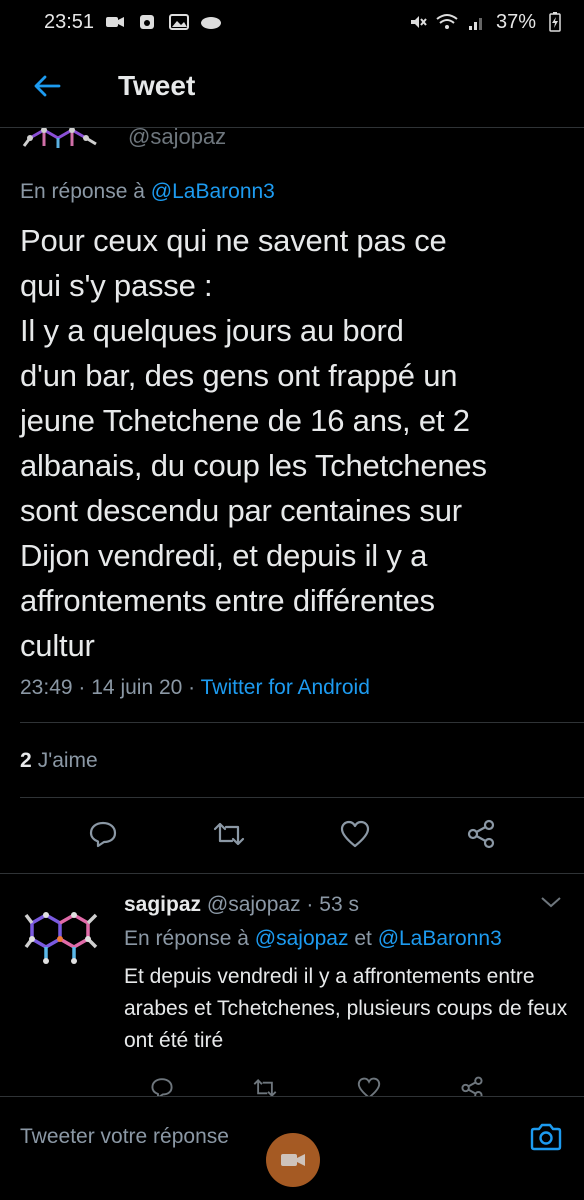 The height and width of the screenshot is (1200, 584). I want to click on back-arrow-icon, so click(47, 85).